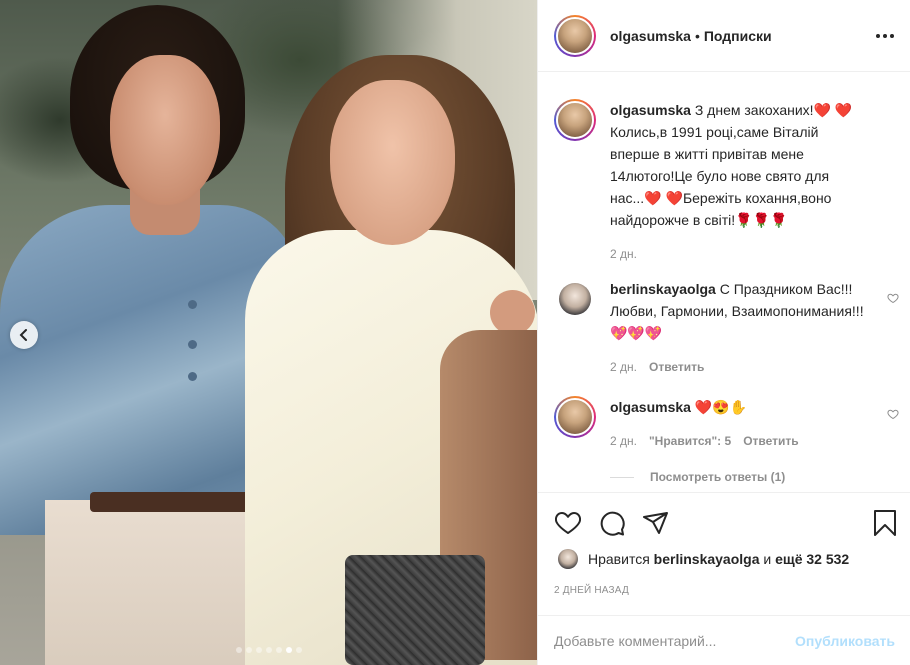 Image resolution: width=910 pixels, height=665 pixels. I want to click on likes-summary: Нравится berlinskayaolga и ещё 32 532, so click(703, 559).